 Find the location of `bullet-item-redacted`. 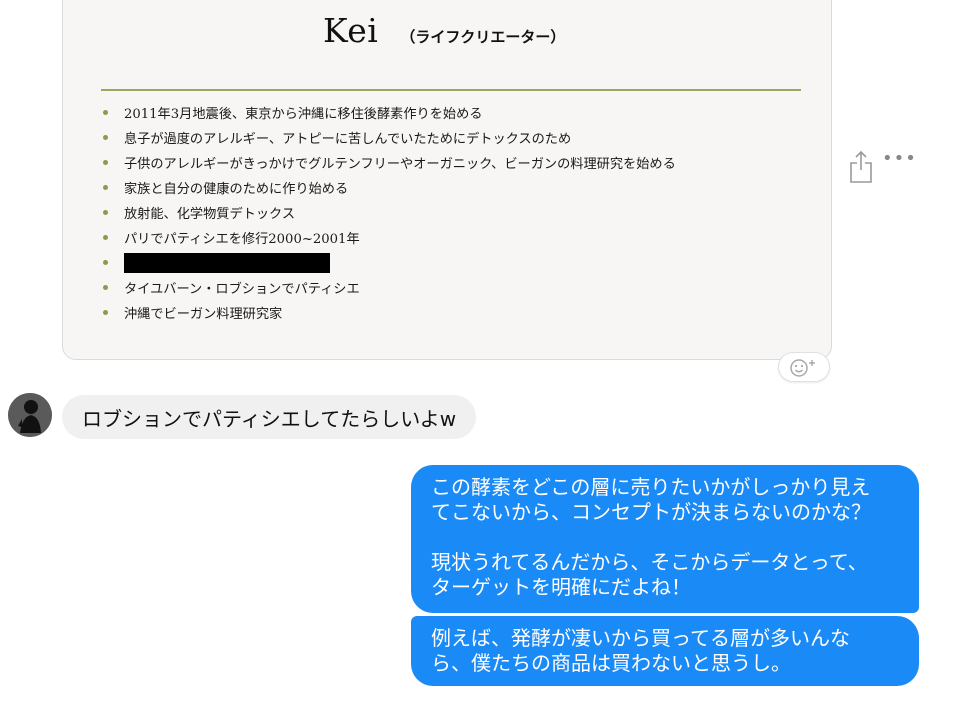

bullet-item-redacted is located at coordinates (389, 262).